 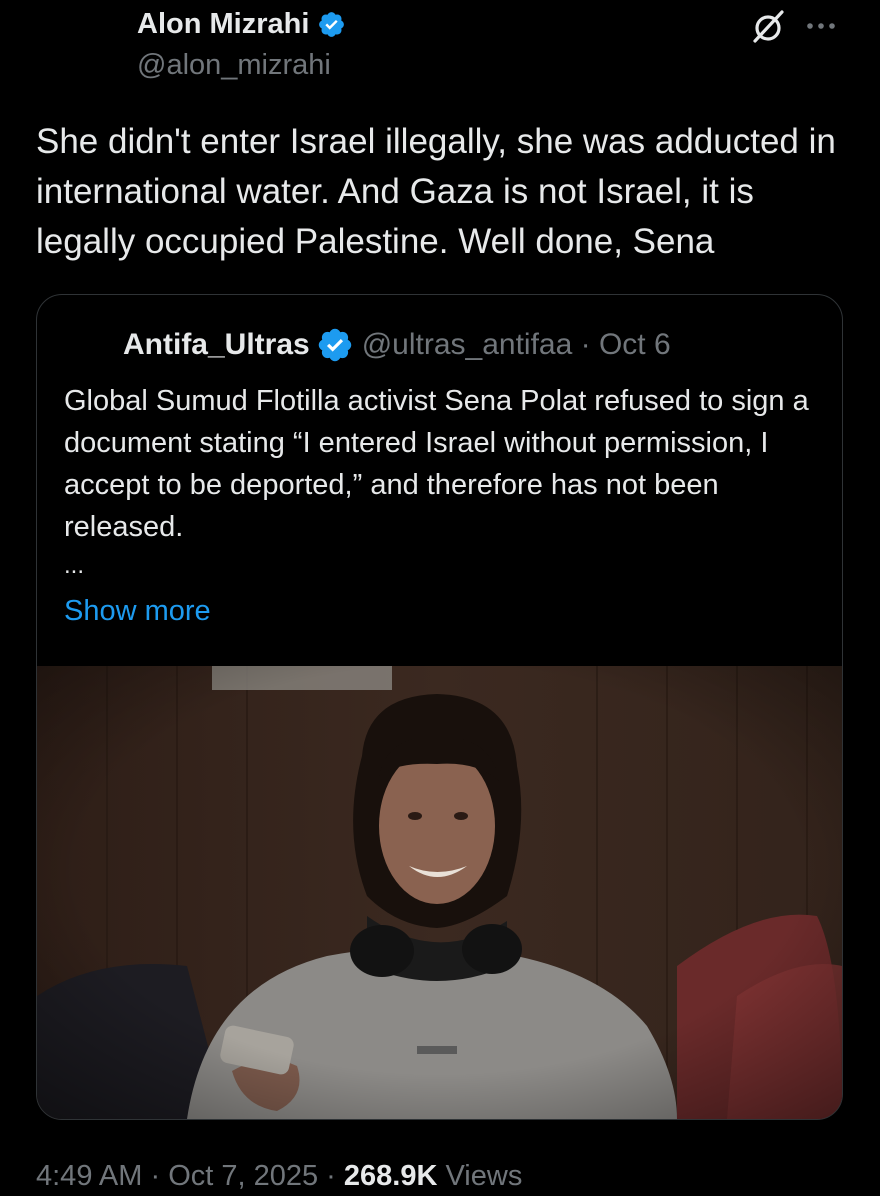 I want to click on more-options-icon, so click(x=821, y=25).